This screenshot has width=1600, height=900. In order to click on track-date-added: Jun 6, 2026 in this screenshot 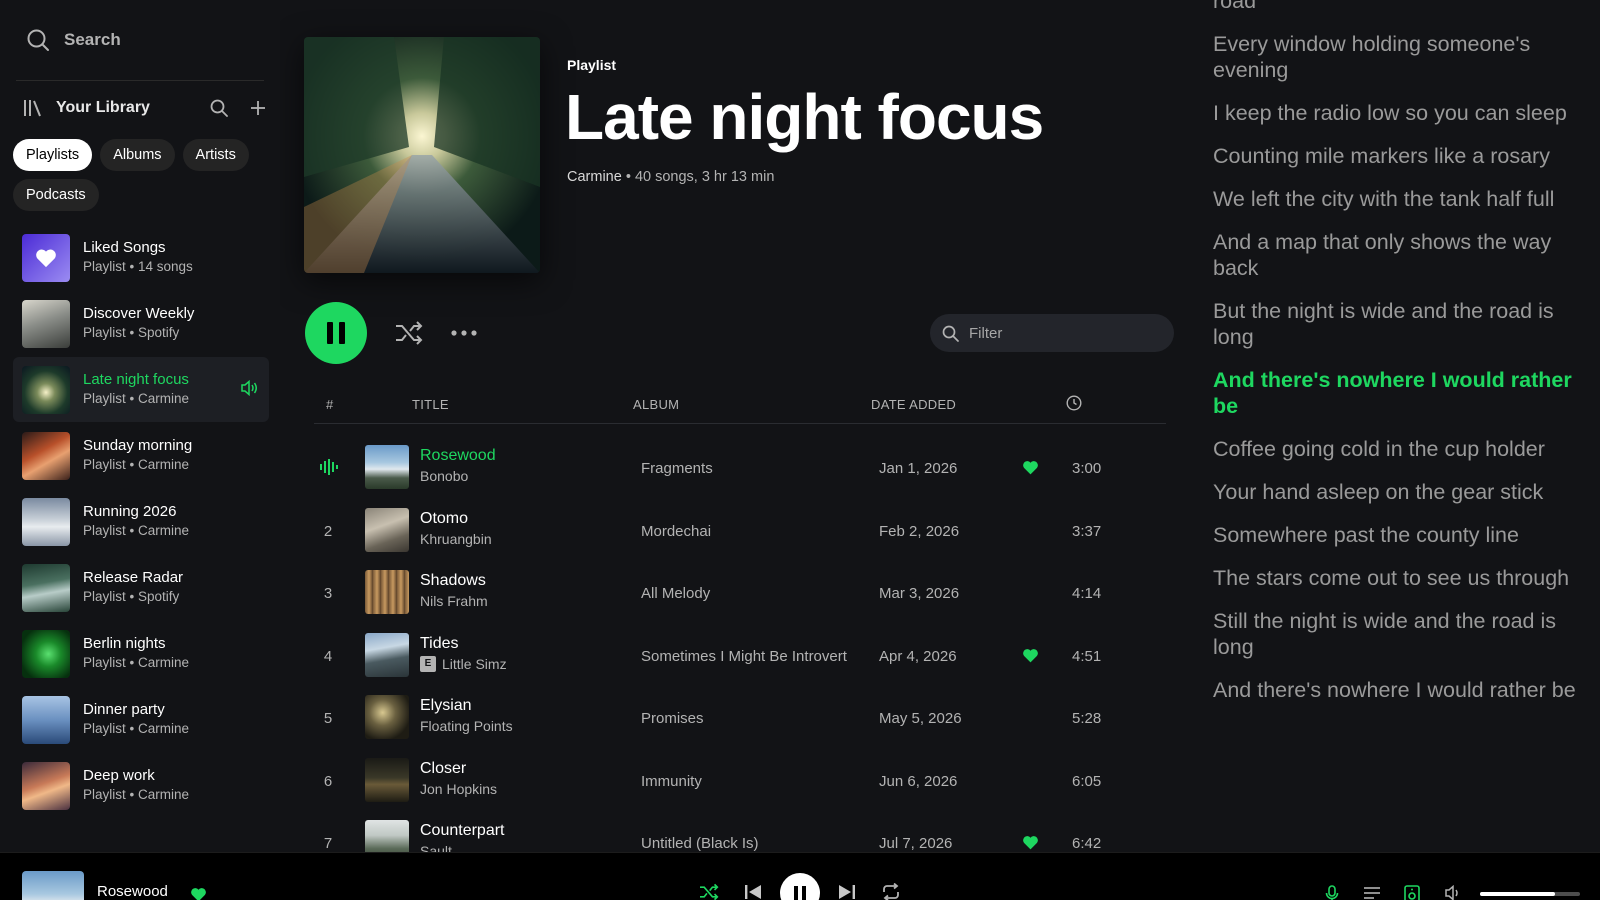, I will do `click(918, 781)`.